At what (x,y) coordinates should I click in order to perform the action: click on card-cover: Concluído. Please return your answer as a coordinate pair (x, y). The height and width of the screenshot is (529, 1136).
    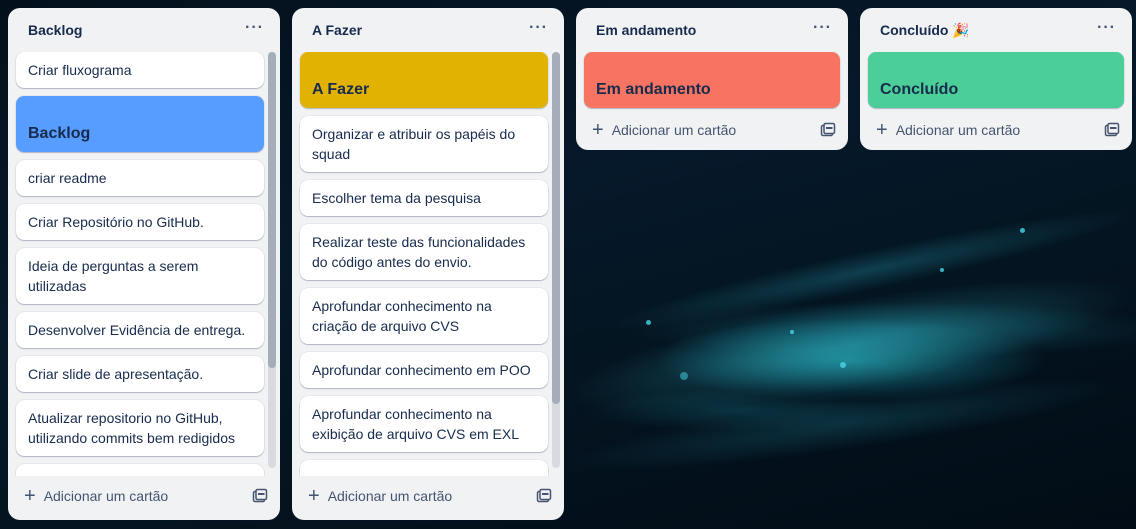
    Looking at the image, I should click on (996, 80).